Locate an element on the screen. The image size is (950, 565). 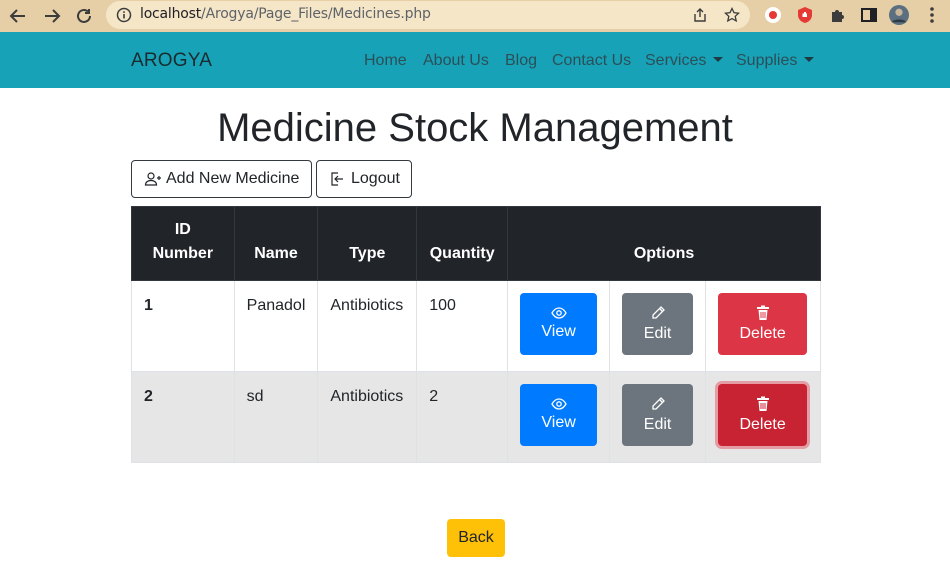
nav-services-label: Services is located at coordinates (676, 60).